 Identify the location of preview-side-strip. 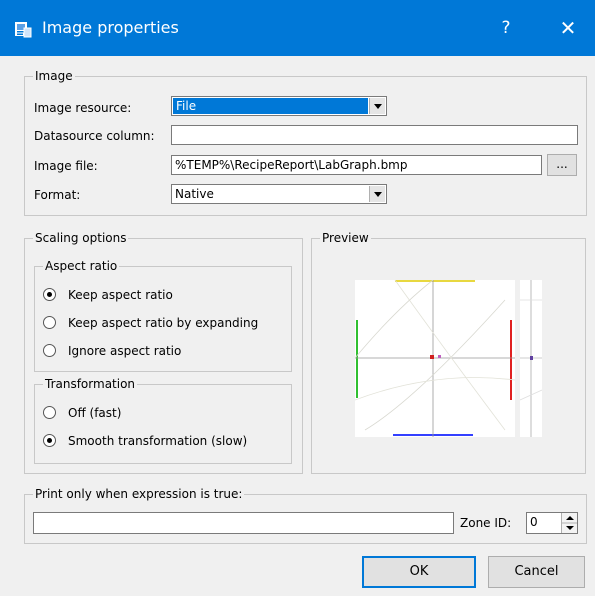
(531, 358).